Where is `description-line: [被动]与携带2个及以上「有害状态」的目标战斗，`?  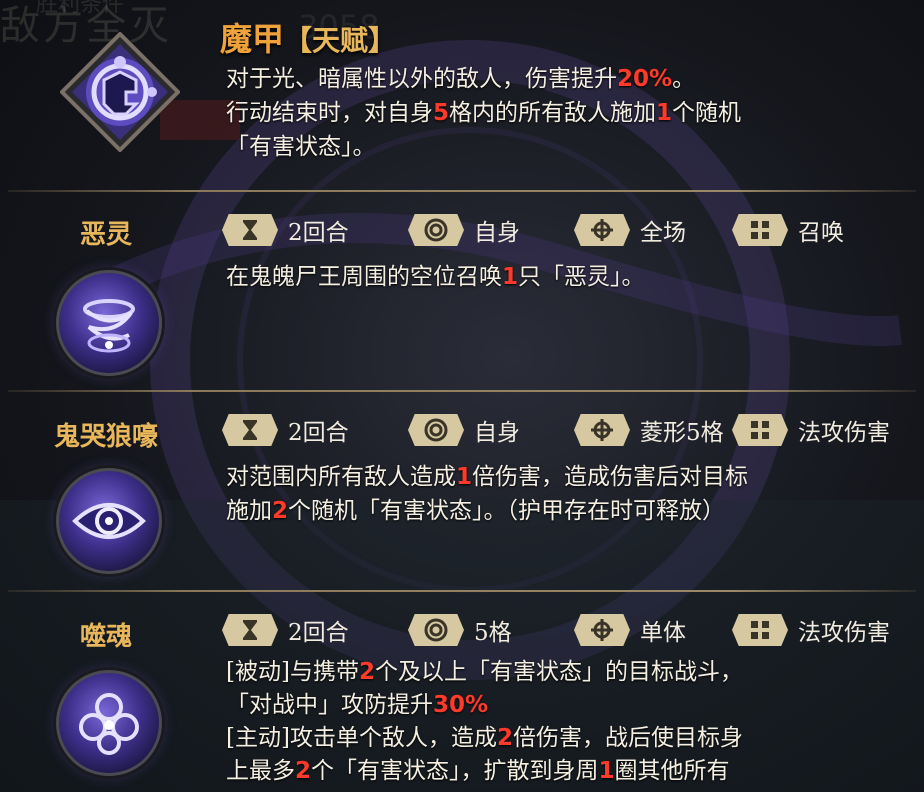 description-line: [被动]与携带2个及以上「有害状态」的目标战斗， is located at coordinates (568, 672).